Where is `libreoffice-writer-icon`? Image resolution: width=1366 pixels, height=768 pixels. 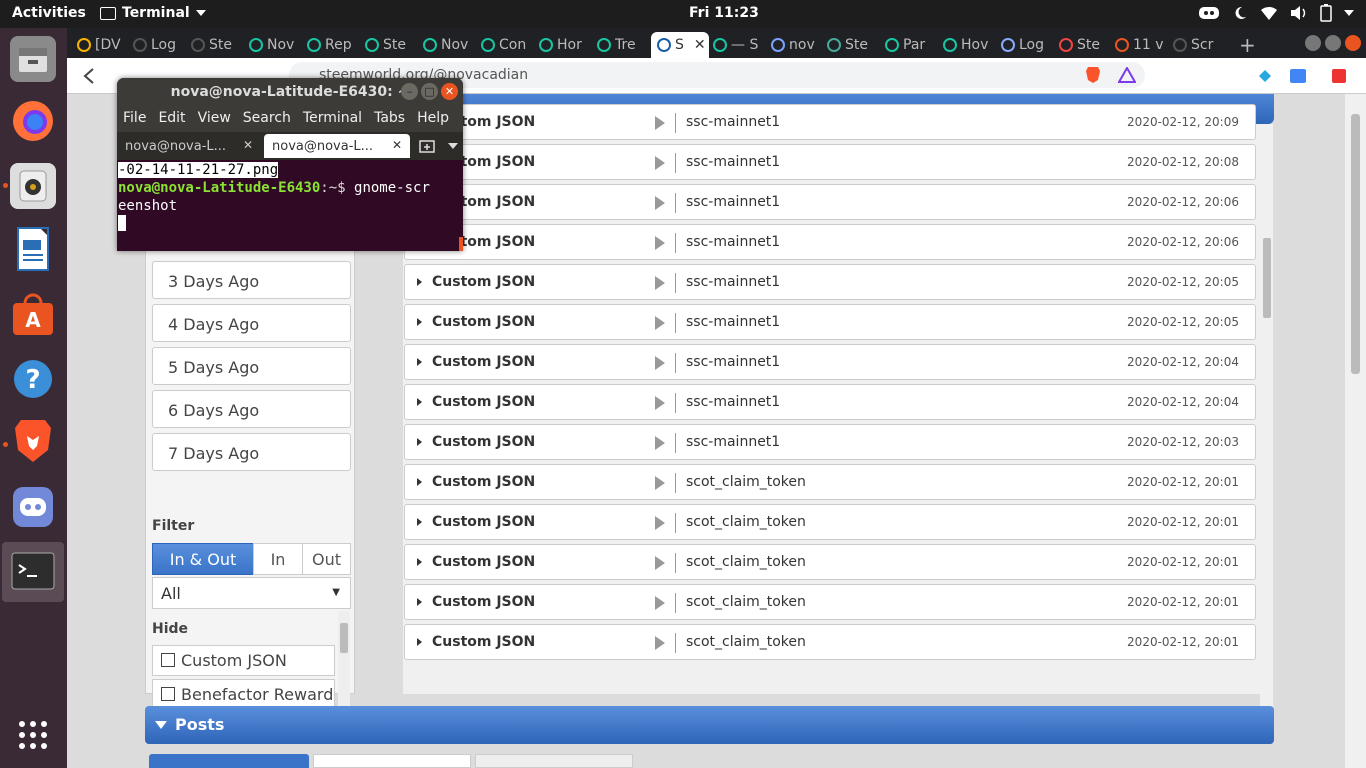 libreoffice-writer-icon is located at coordinates (33, 249).